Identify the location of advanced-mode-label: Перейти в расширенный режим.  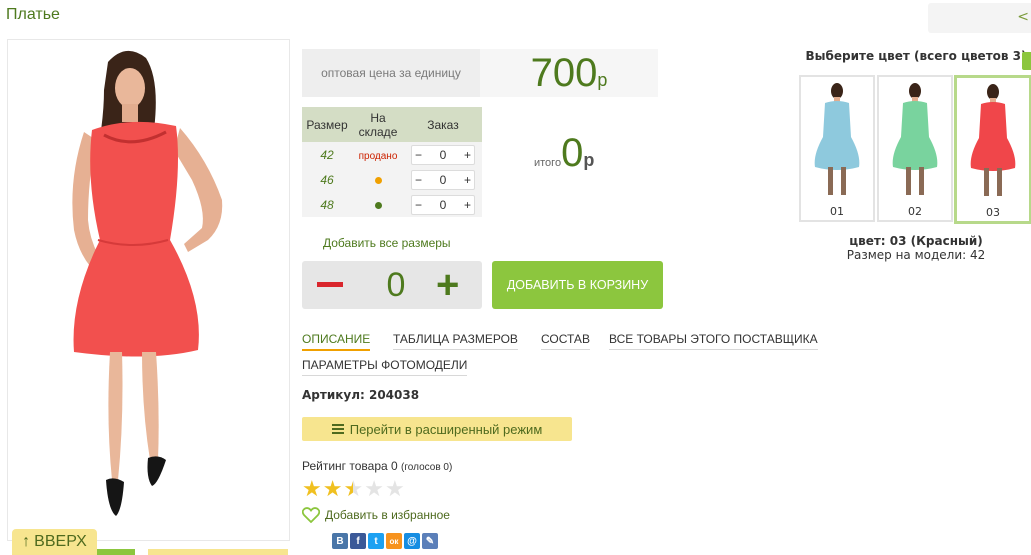
(446, 429).